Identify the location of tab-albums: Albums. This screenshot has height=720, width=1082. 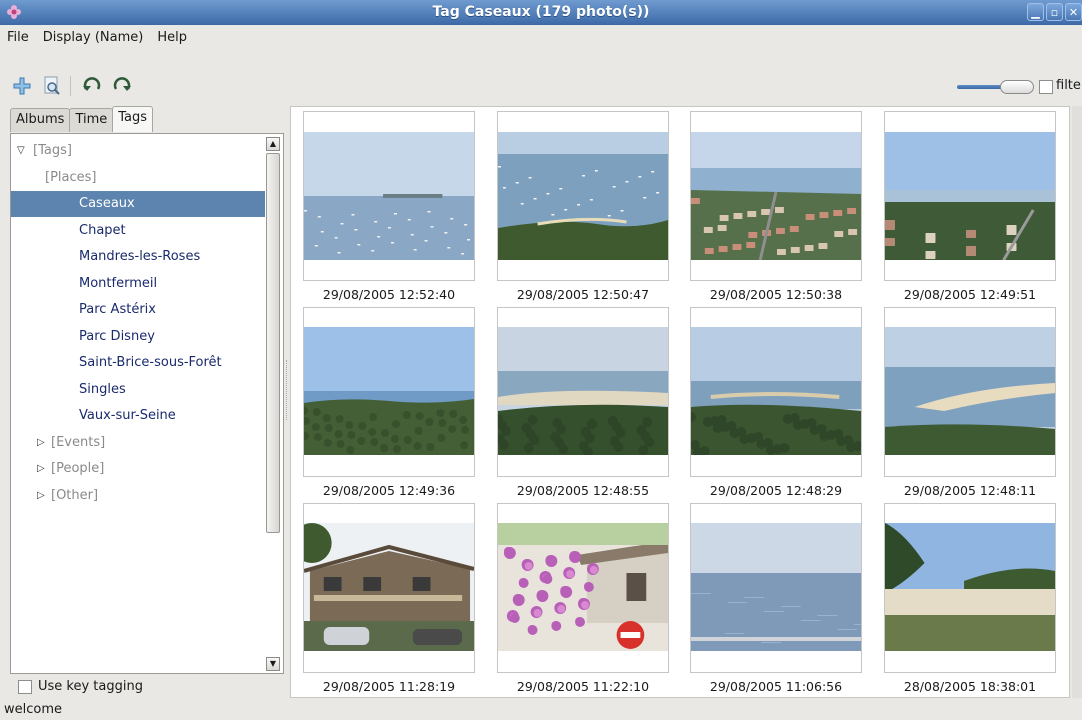
(40, 120).